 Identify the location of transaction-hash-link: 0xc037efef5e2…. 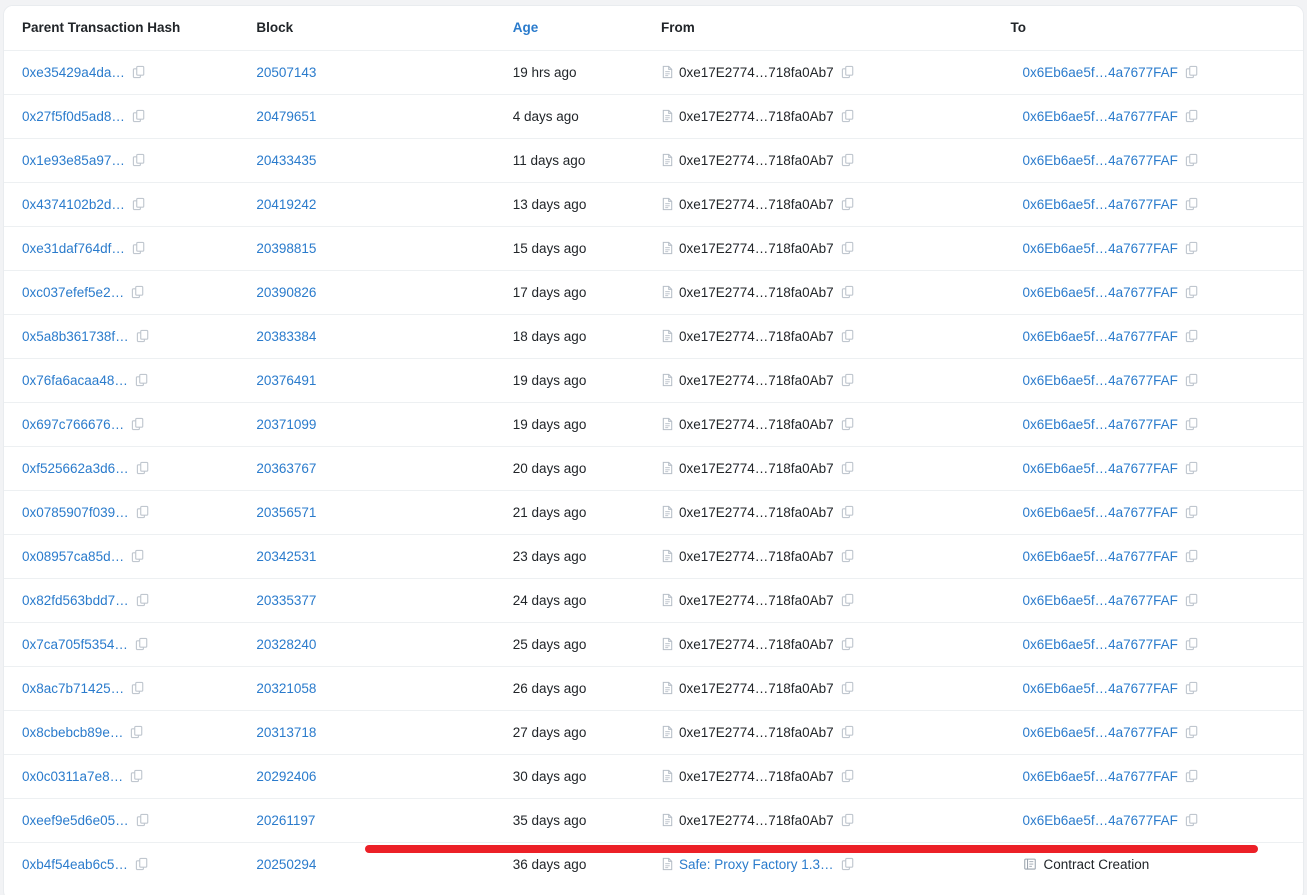
(73, 292).